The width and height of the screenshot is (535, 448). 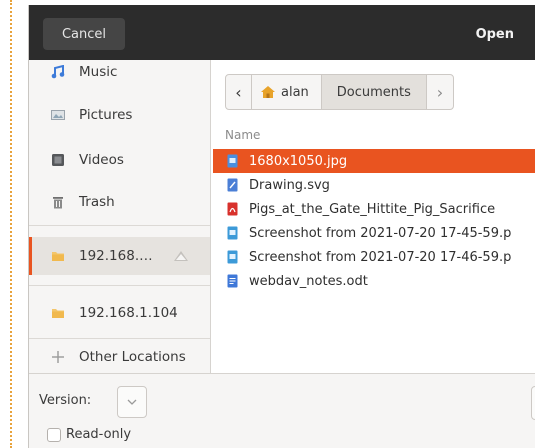 I want to click on path-forward-button: ›, so click(x=440, y=92).